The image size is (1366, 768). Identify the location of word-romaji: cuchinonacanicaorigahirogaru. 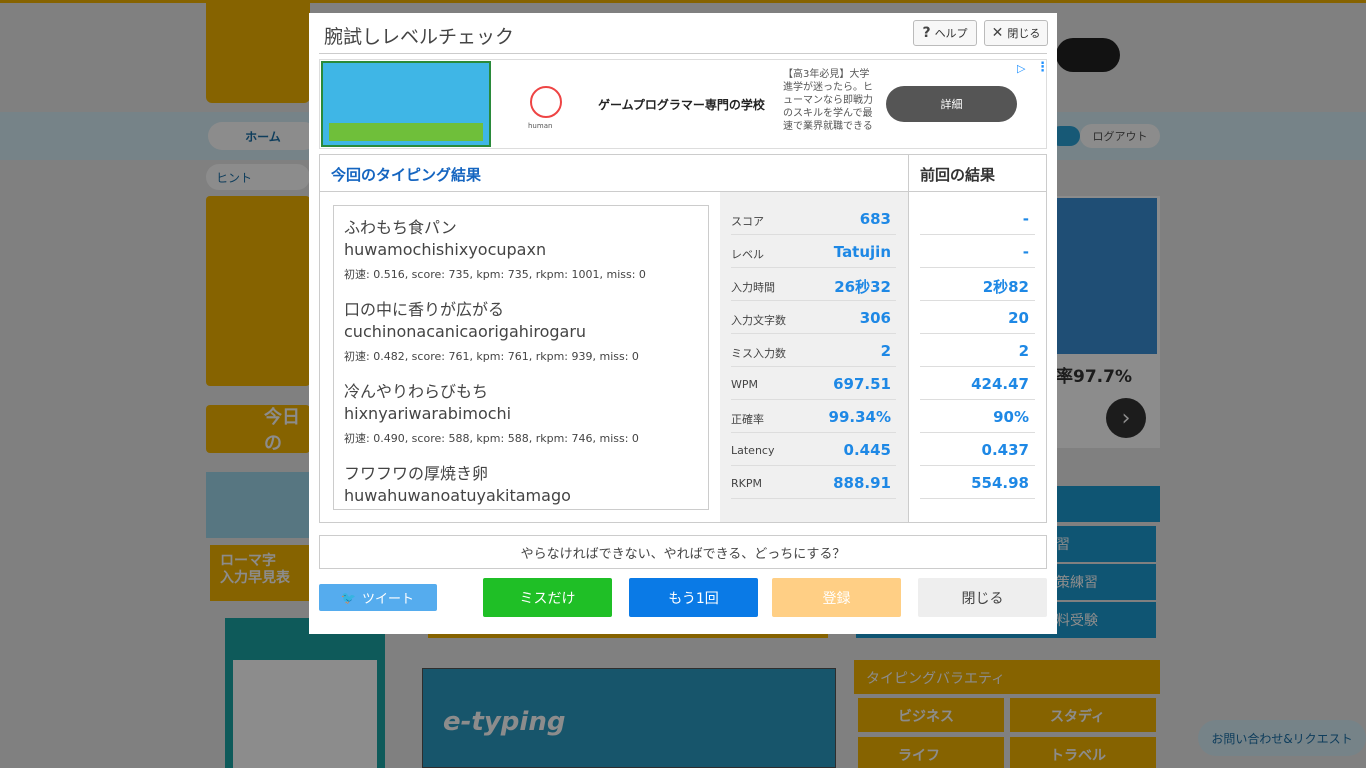
(465, 331).